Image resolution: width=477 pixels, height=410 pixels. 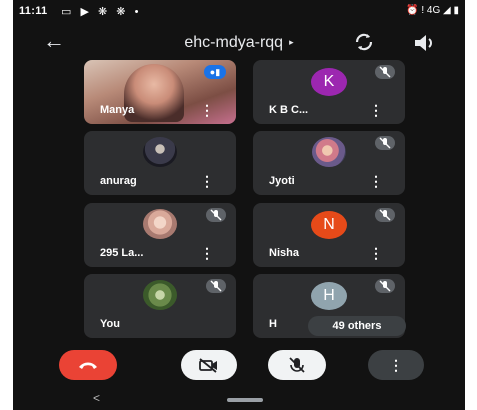 I want to click on hang-up-icon, so click(x=88, y=365).